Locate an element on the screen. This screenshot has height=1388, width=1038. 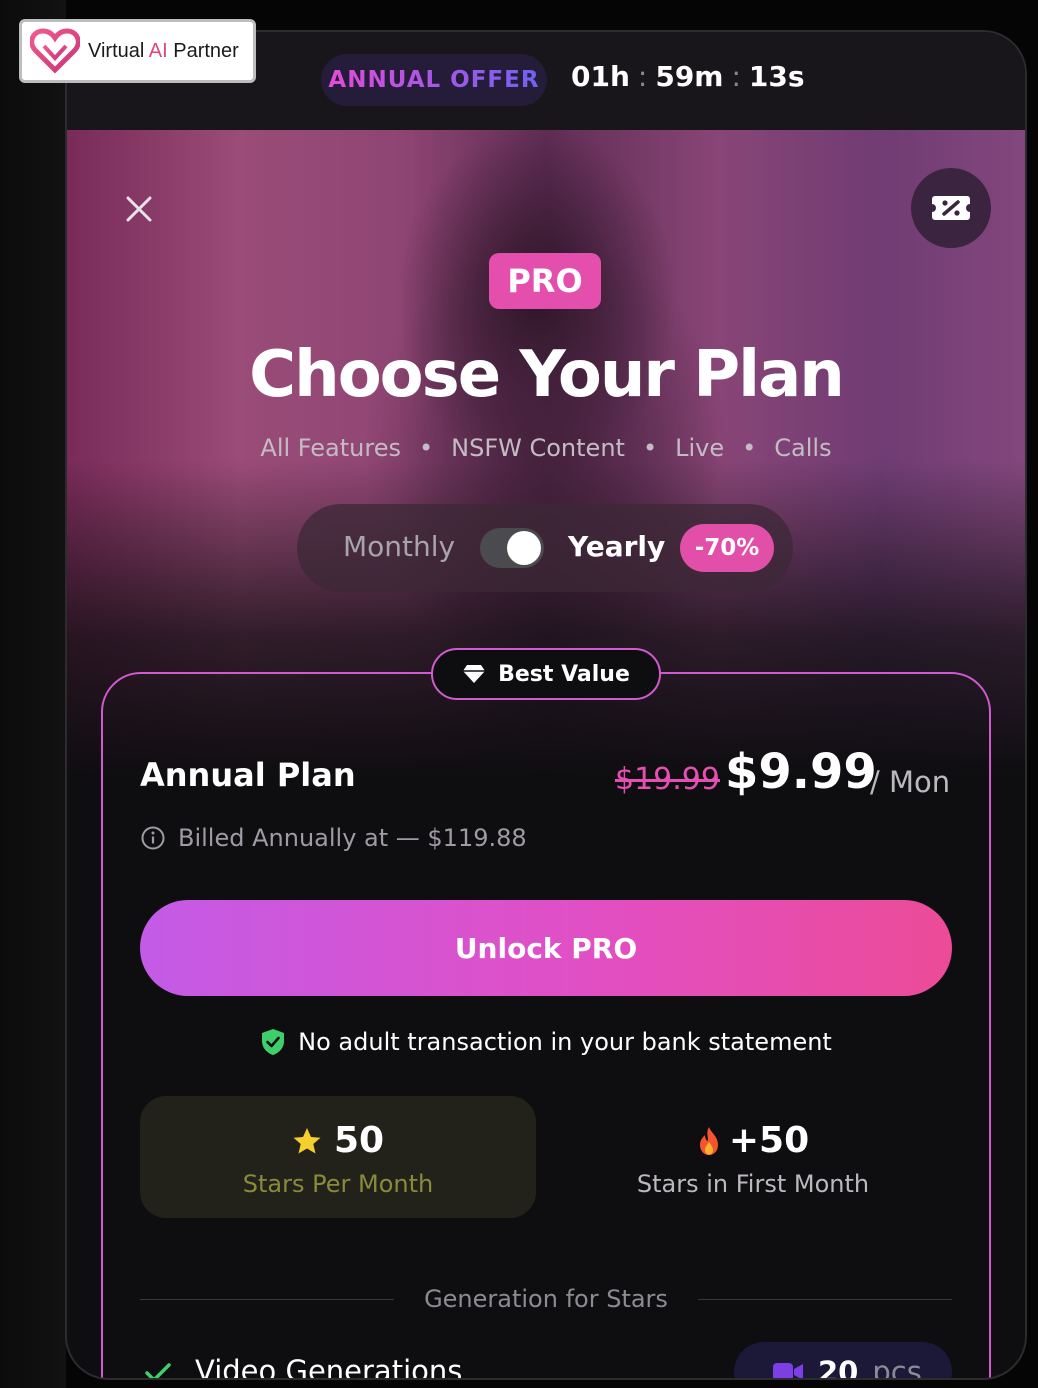
generation-unit: pcs is located at coordinates (897, 1367).